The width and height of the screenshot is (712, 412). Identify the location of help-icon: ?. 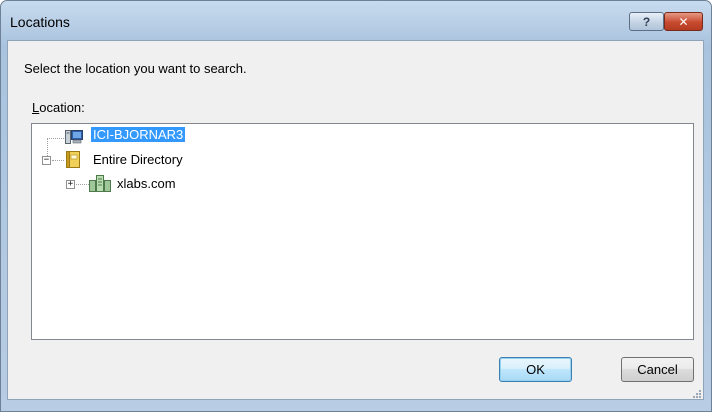
(646, 21).